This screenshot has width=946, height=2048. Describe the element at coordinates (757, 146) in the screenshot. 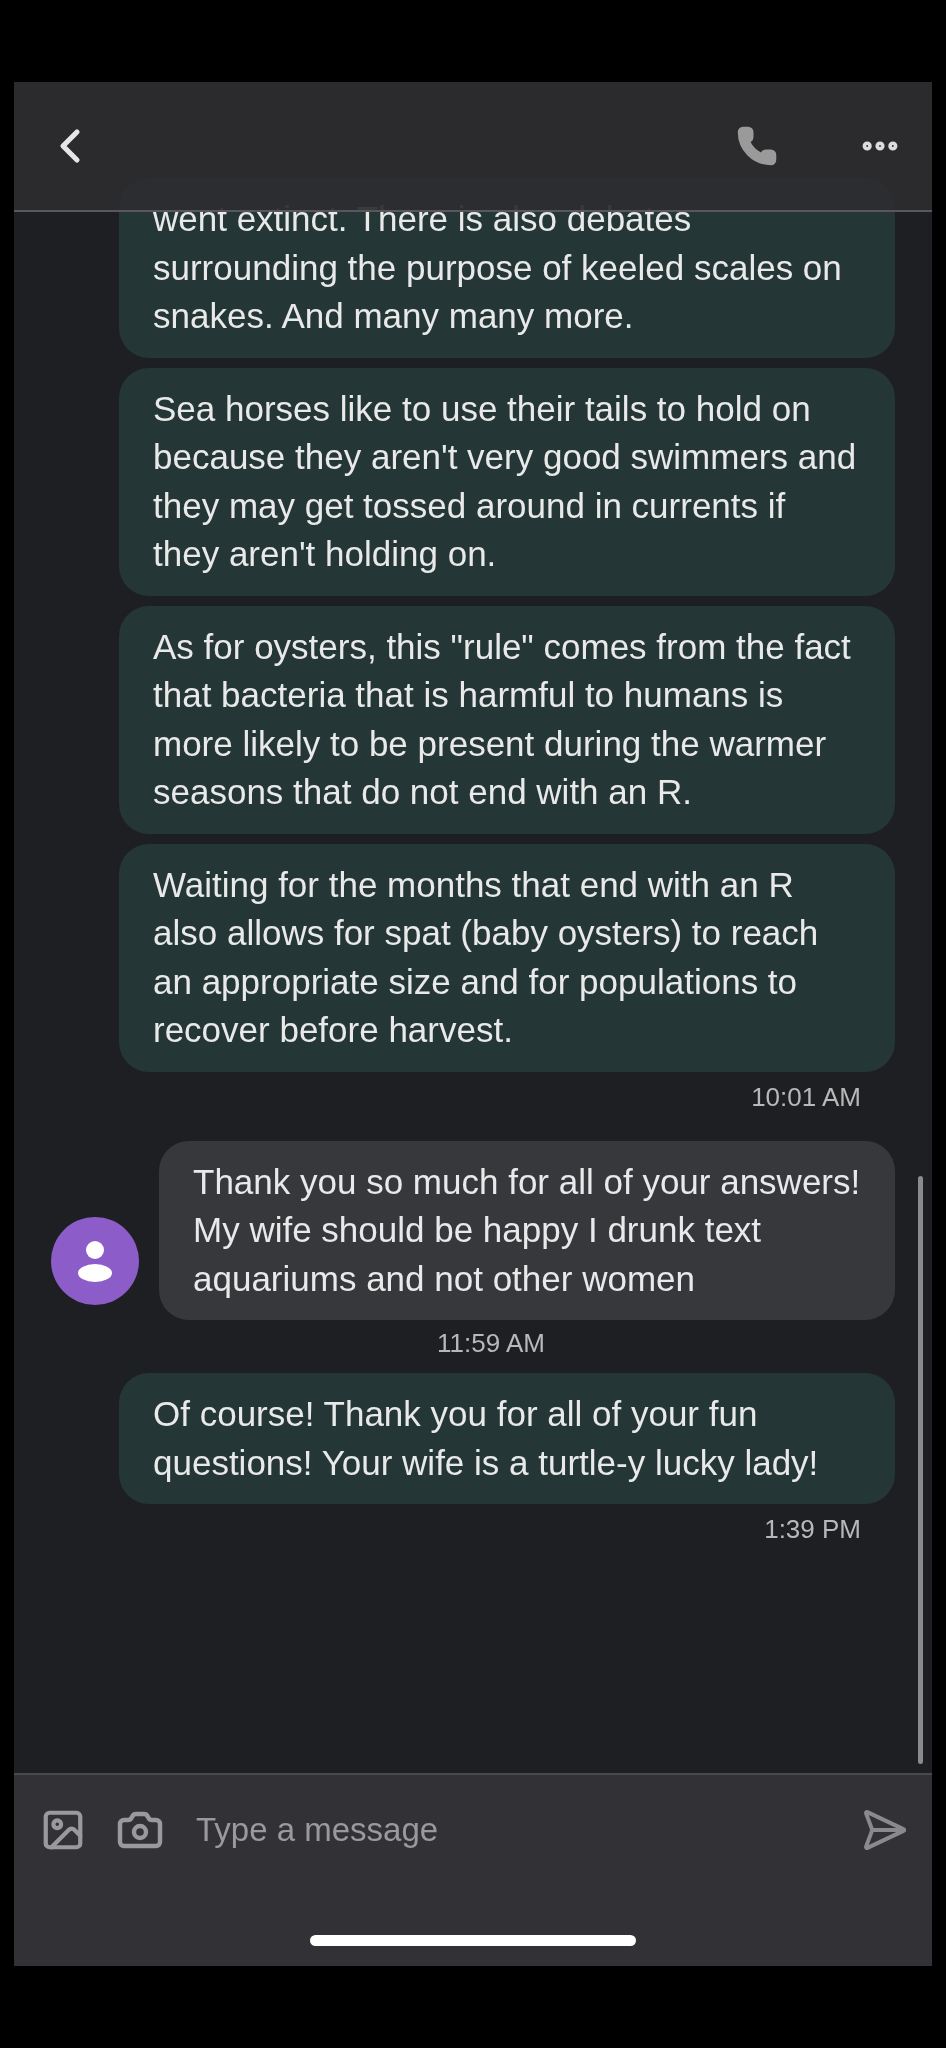

I see `phone-icon` at that location.